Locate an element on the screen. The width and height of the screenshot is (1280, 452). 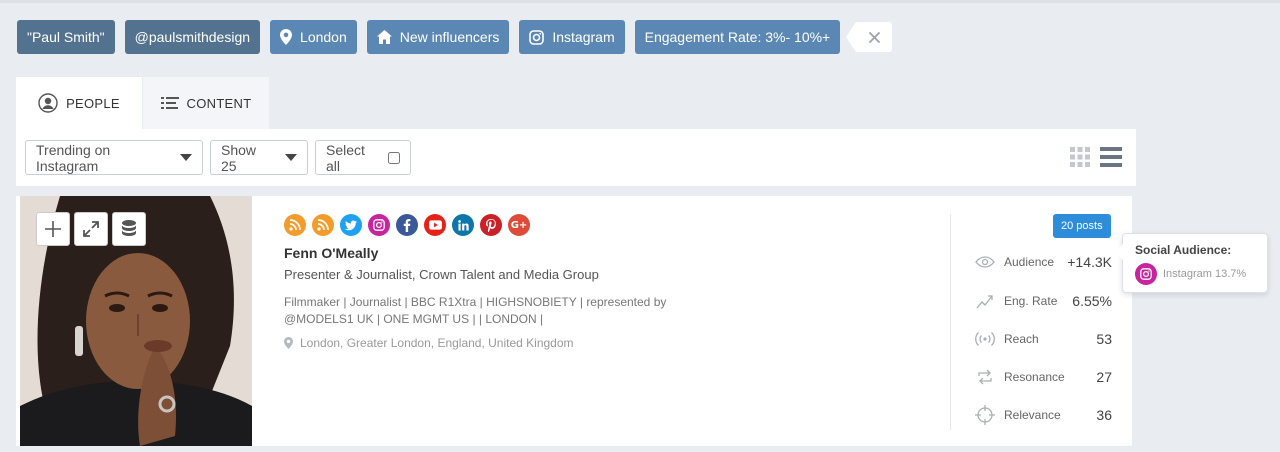
plus-icon is located at coordinates (53, 229).